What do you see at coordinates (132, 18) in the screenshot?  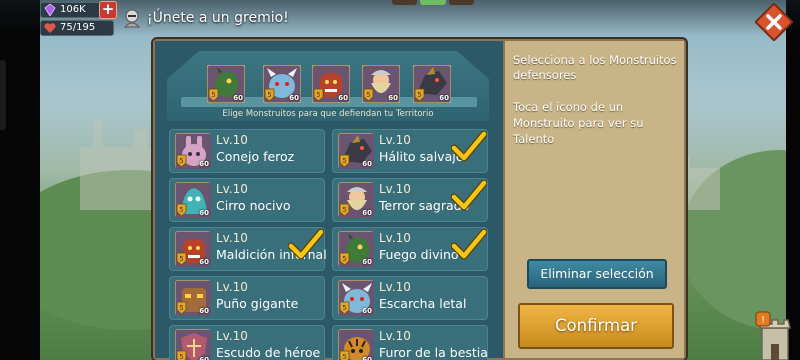 I see `guild-helmet-icon` at bounding box center [132, 18].